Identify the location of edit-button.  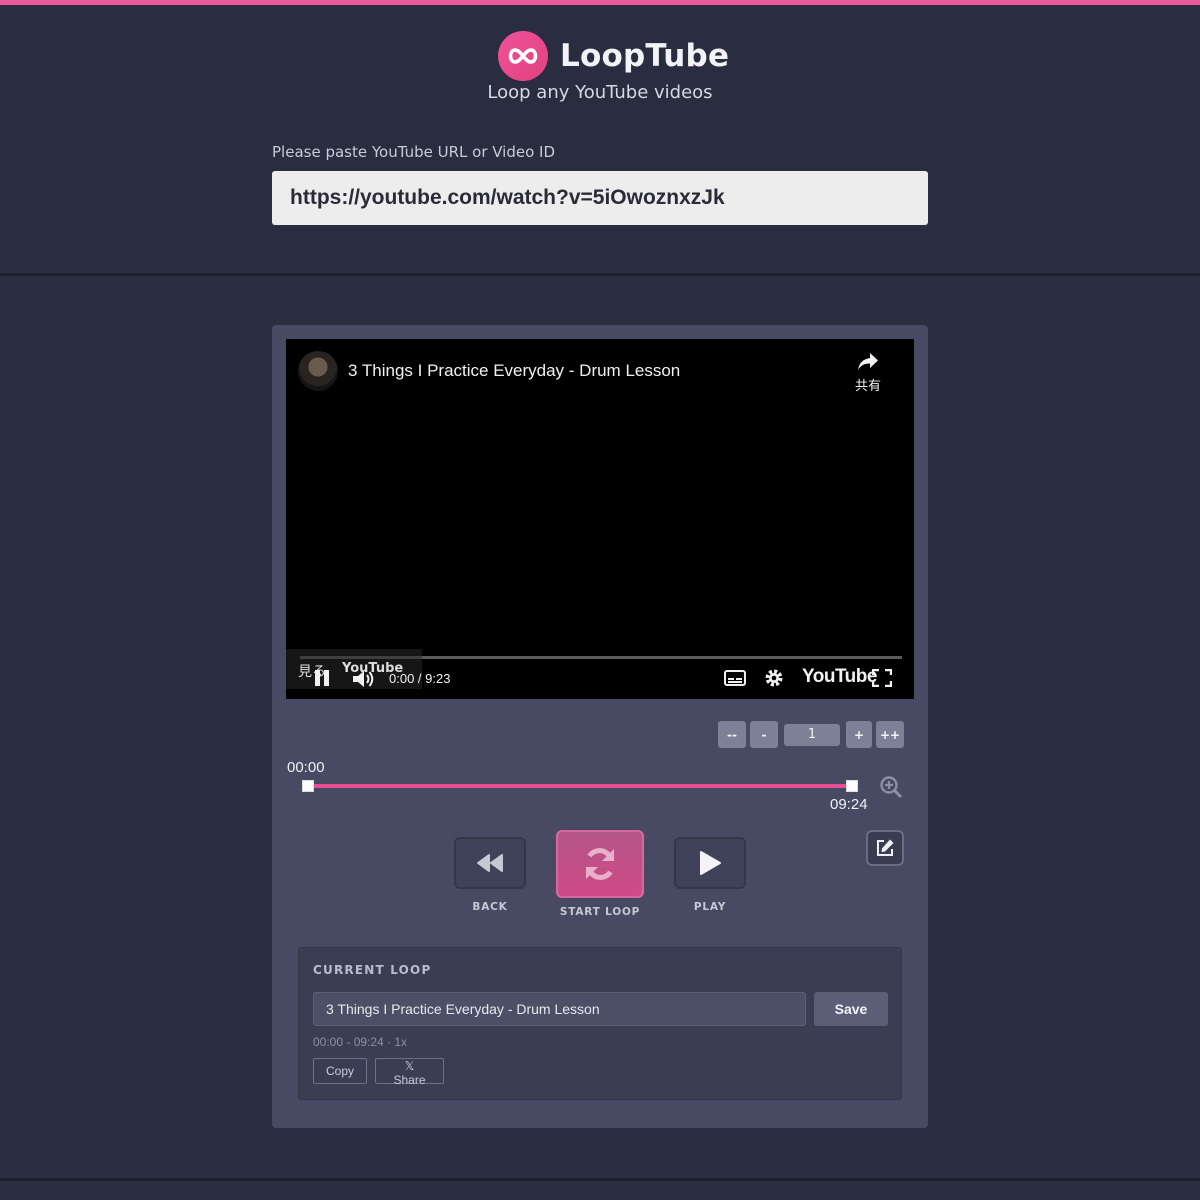
(885, 848).